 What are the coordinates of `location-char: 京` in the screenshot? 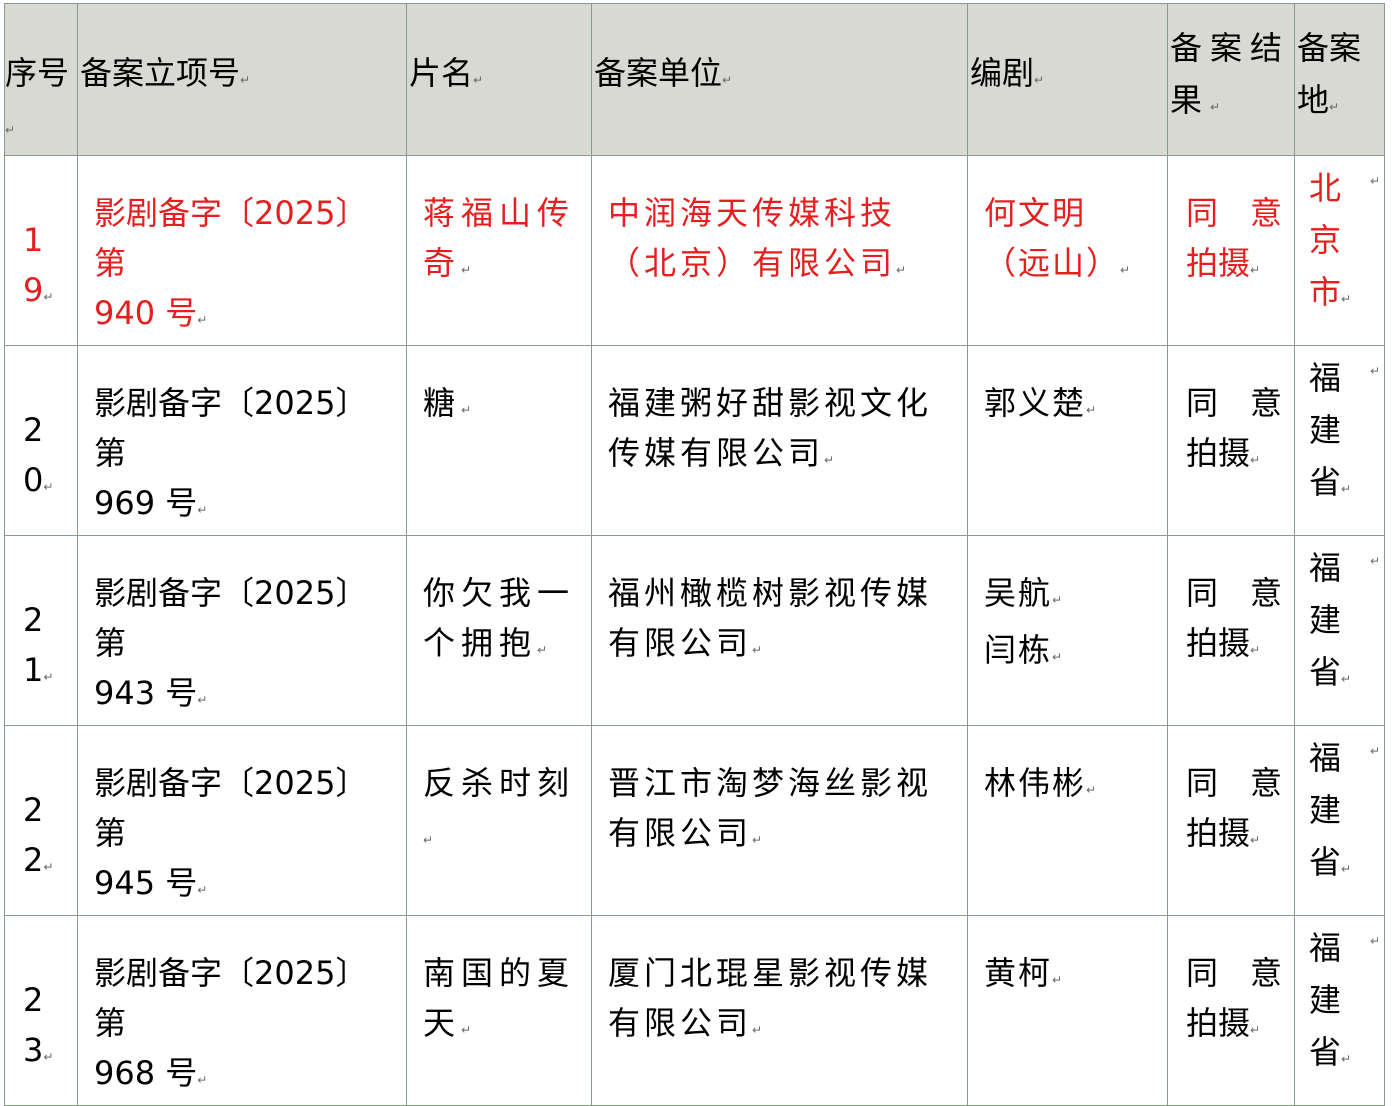 It's located at (1325, 240).